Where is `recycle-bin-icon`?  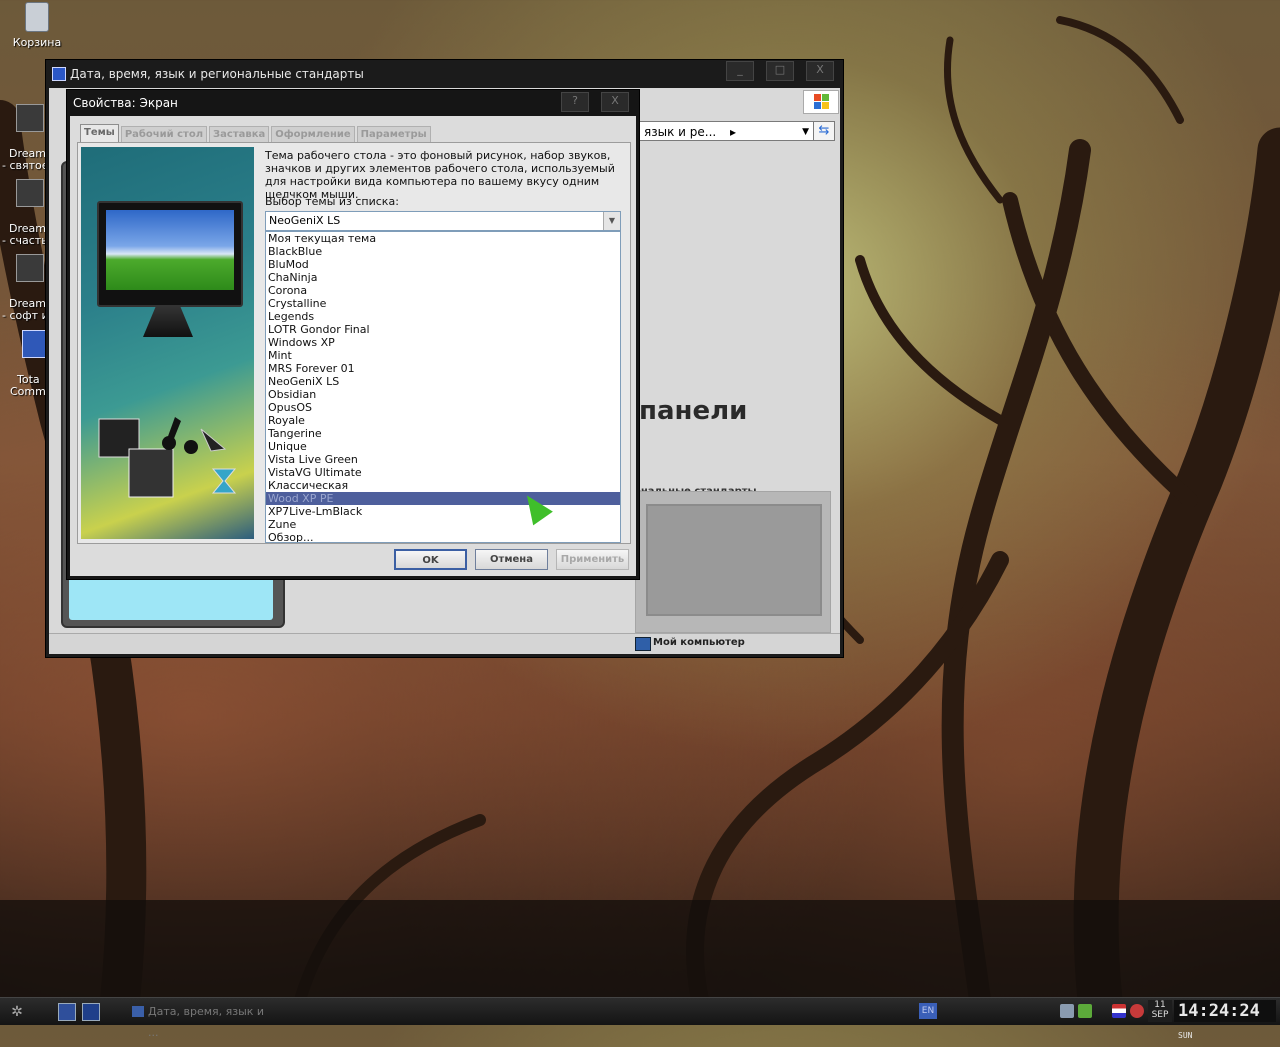
recycle-bin-icon is located at coordinates (37, 17).